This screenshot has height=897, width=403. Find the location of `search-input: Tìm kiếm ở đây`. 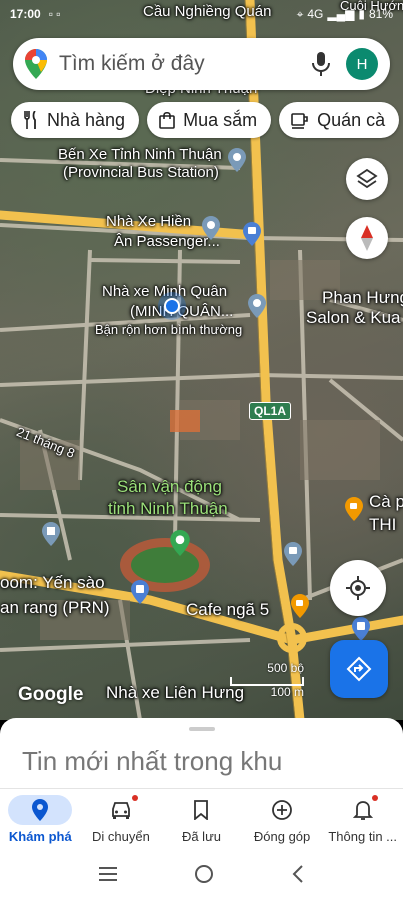

search-input: Tìm kiếm ở đây is located at coordinates (184, 64).